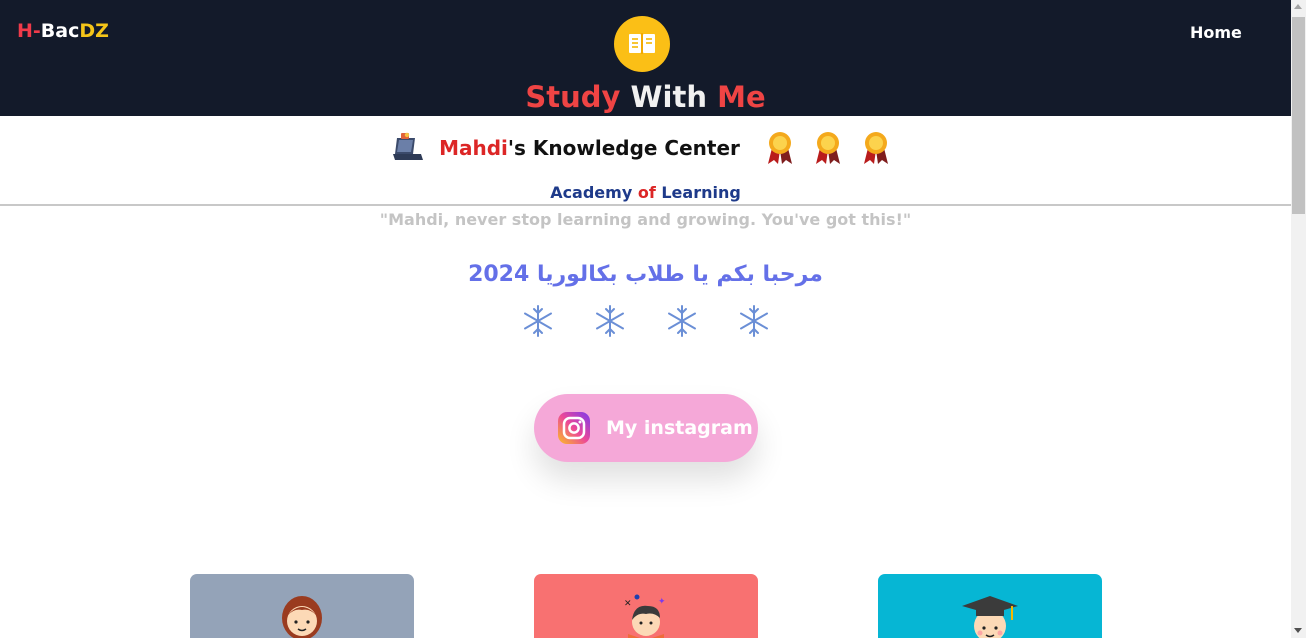  What do you see at coordinates (594, 192) in the screenshot?
I see `academy-part-1: Academy` at bounding box center [594, 192].